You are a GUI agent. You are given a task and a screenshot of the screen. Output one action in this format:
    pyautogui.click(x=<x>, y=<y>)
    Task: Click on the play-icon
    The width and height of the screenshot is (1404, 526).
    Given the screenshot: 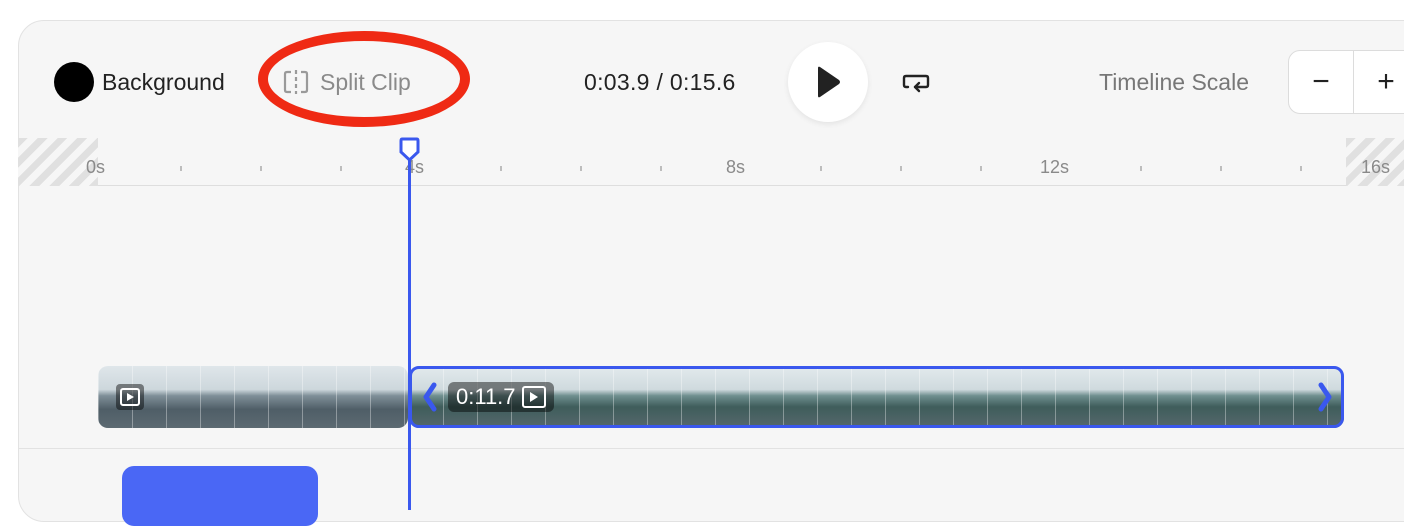 What is the action you would take?
    pyautogui.click(x=829, y=82)
    